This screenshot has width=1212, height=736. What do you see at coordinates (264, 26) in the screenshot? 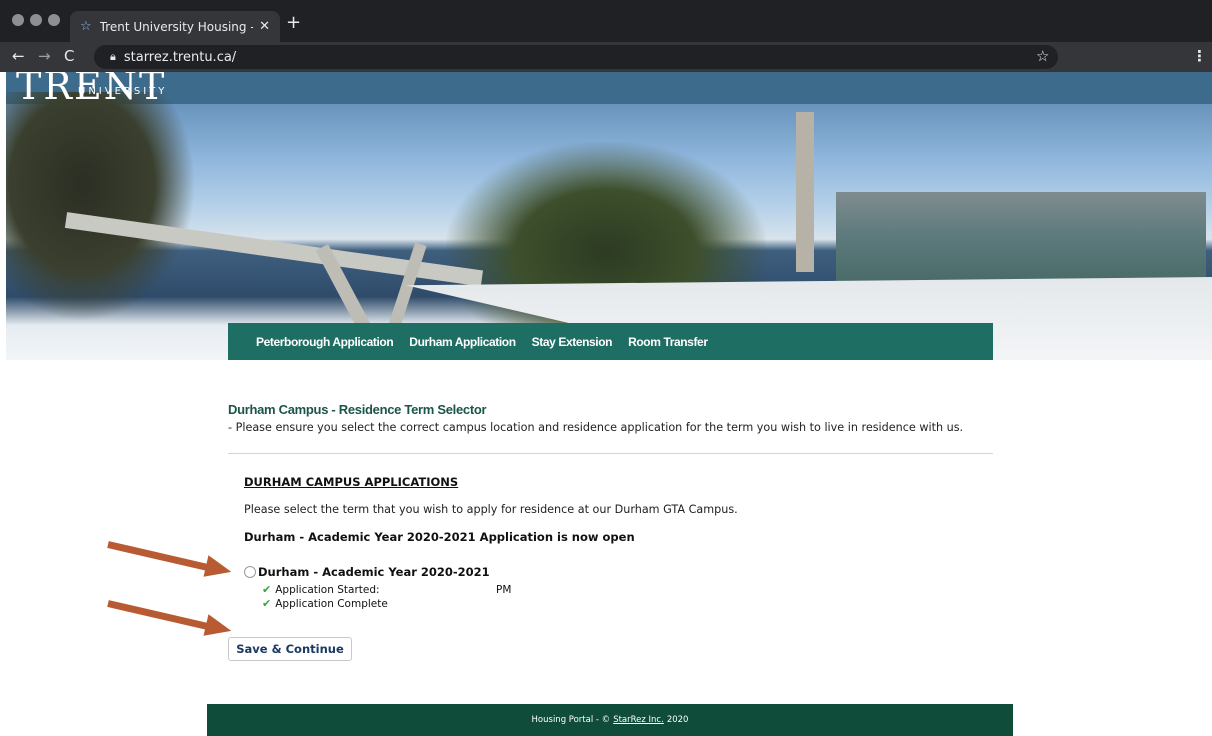
I see `close-tab-icon: ✕` at bounding box center [264, 26].